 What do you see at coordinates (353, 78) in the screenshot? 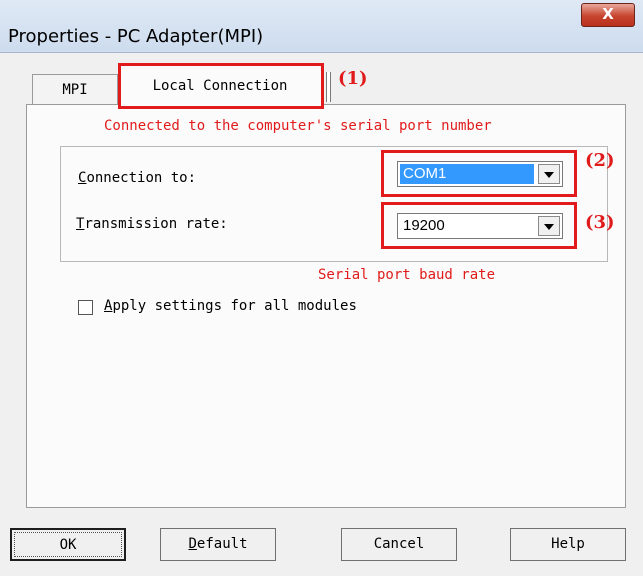
I see `annotation-marker-1: (1)` at bounding box center [353, 78].